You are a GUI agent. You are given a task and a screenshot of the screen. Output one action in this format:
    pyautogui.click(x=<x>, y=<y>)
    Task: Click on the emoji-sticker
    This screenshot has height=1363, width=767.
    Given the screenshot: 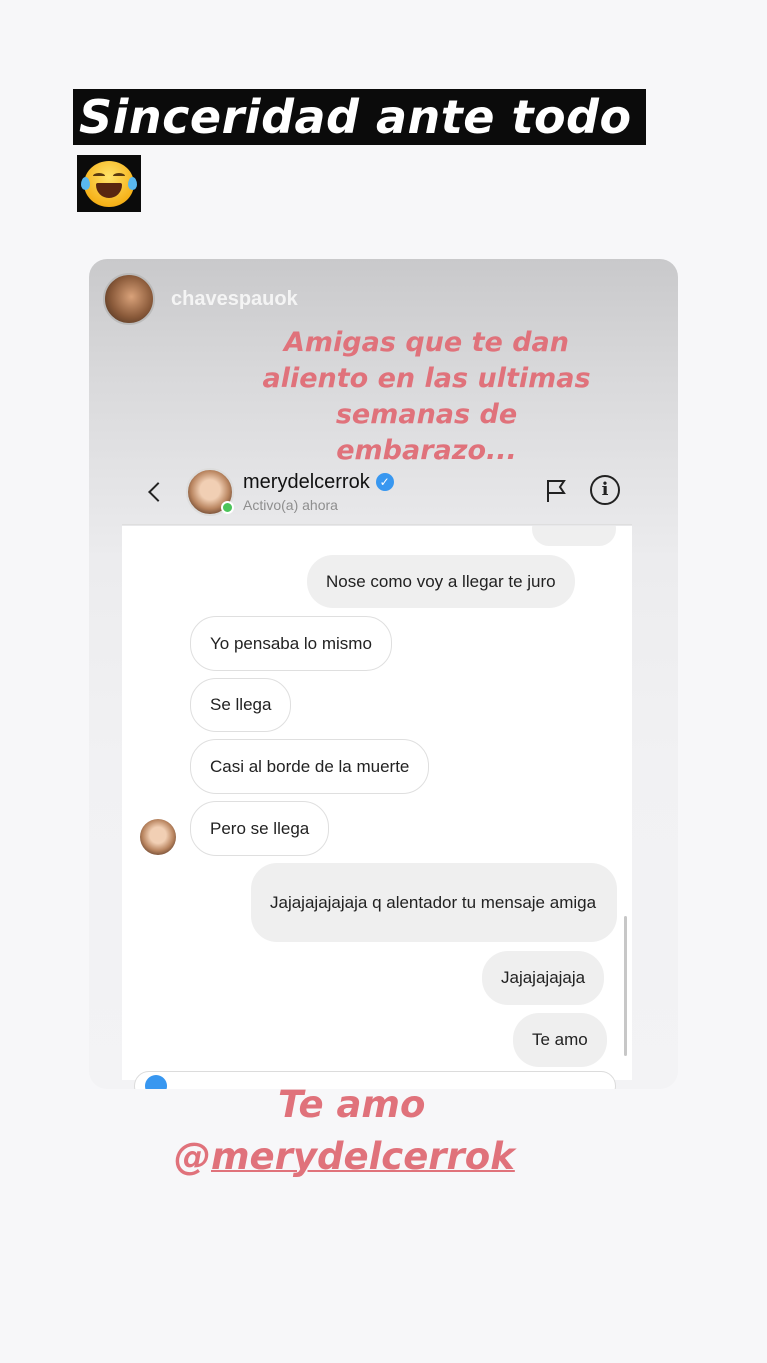 What is the action you would take?
    pyautogui.click(x=109, y=183)
    